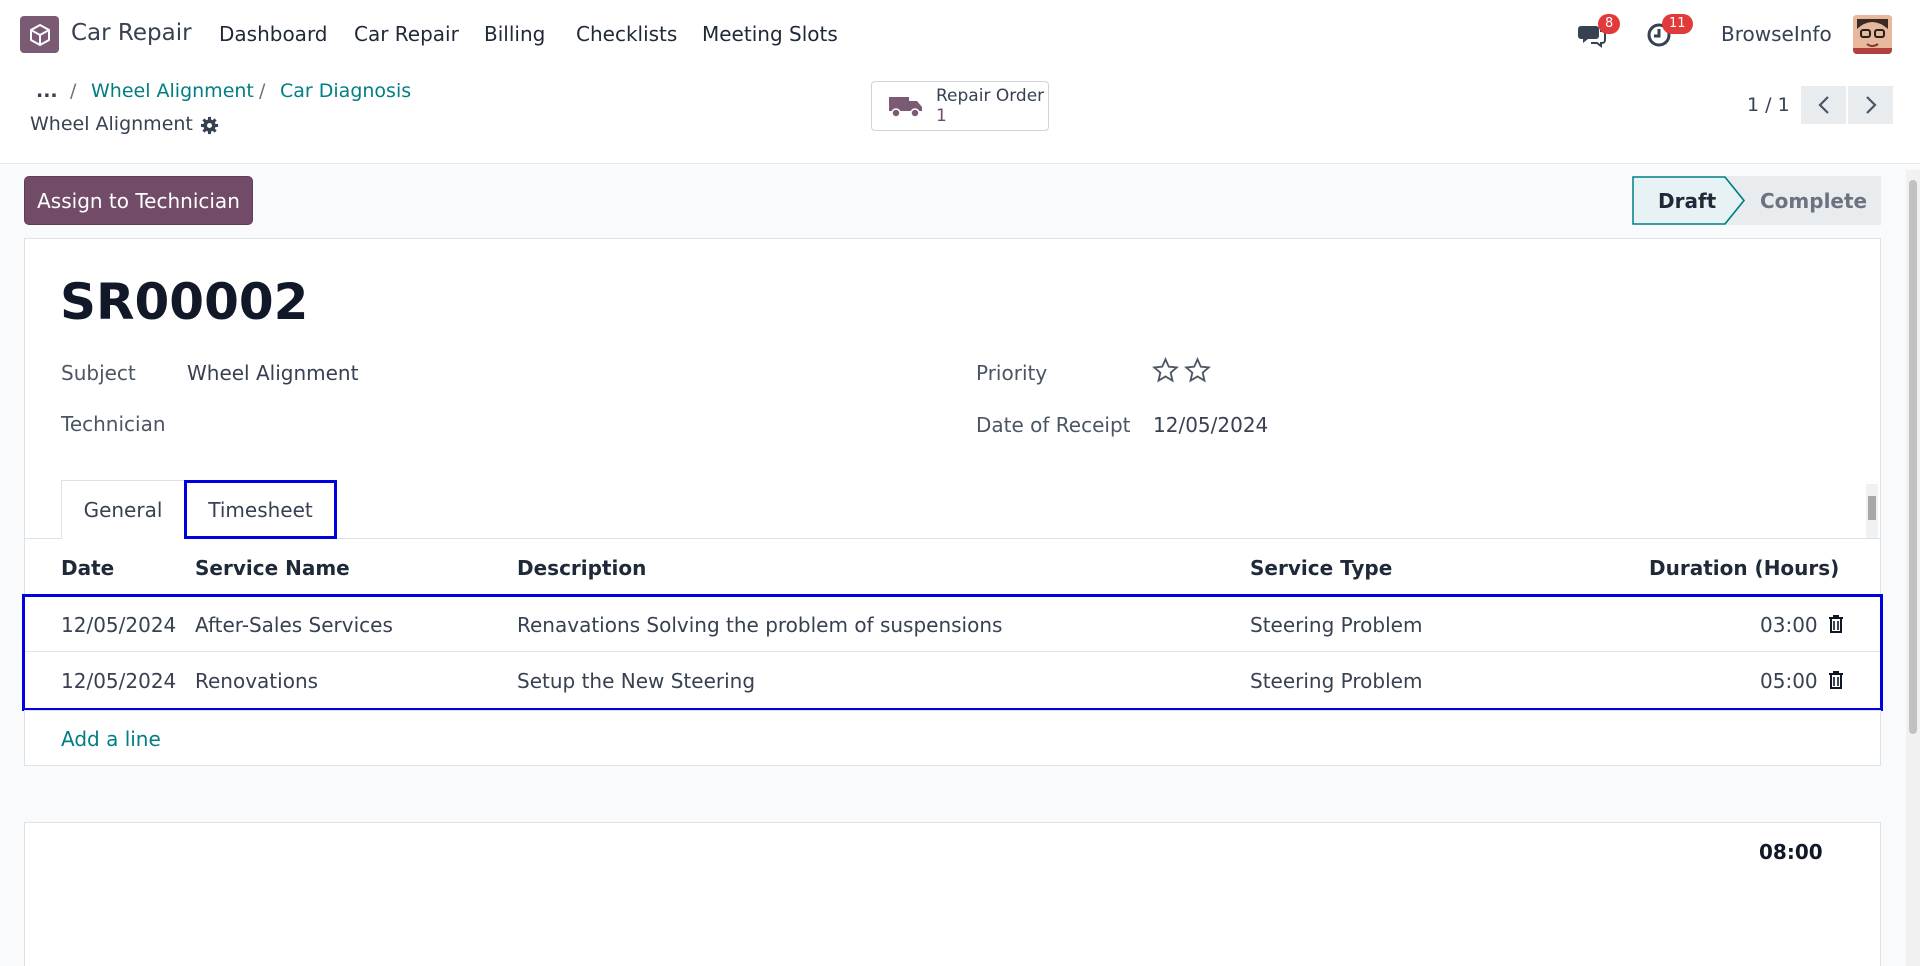 This screenshot has height=966, width=1920. I want to click on tab-timesheet: Timesheet, so click(260, 509).